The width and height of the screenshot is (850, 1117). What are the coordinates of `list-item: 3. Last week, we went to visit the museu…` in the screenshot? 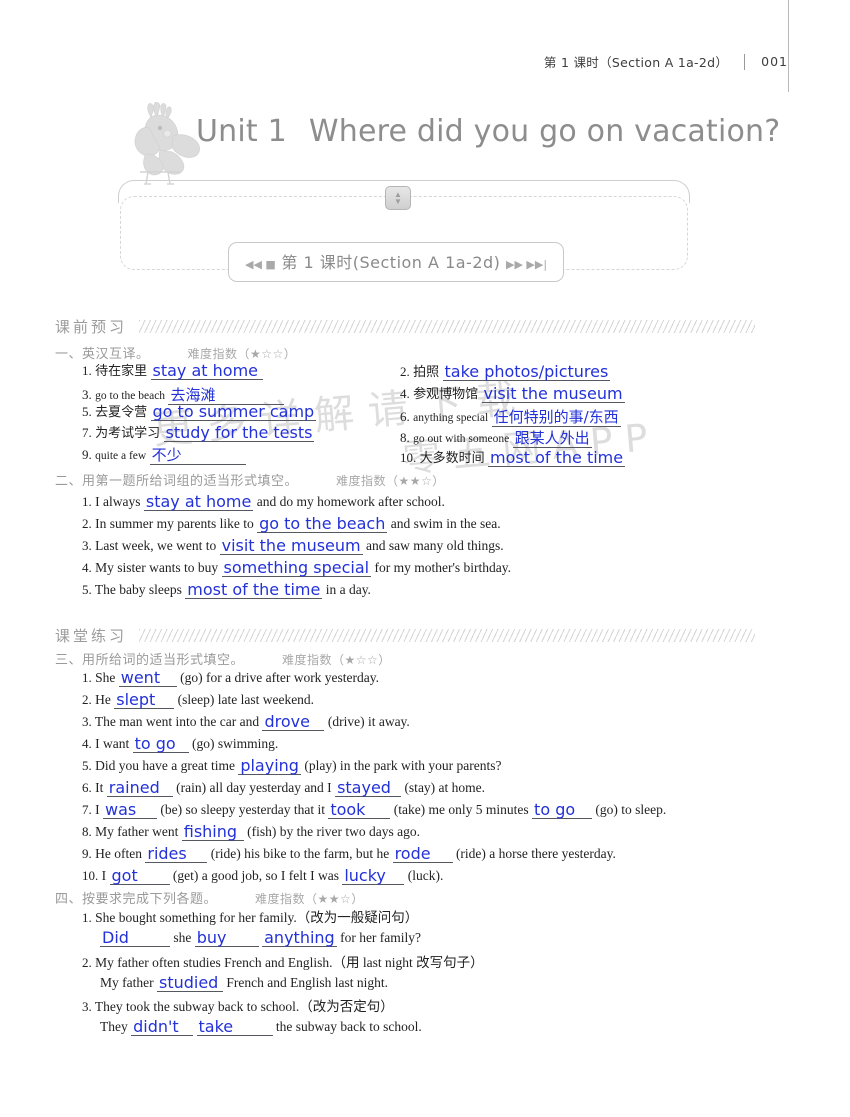 It's located at (293, 546).